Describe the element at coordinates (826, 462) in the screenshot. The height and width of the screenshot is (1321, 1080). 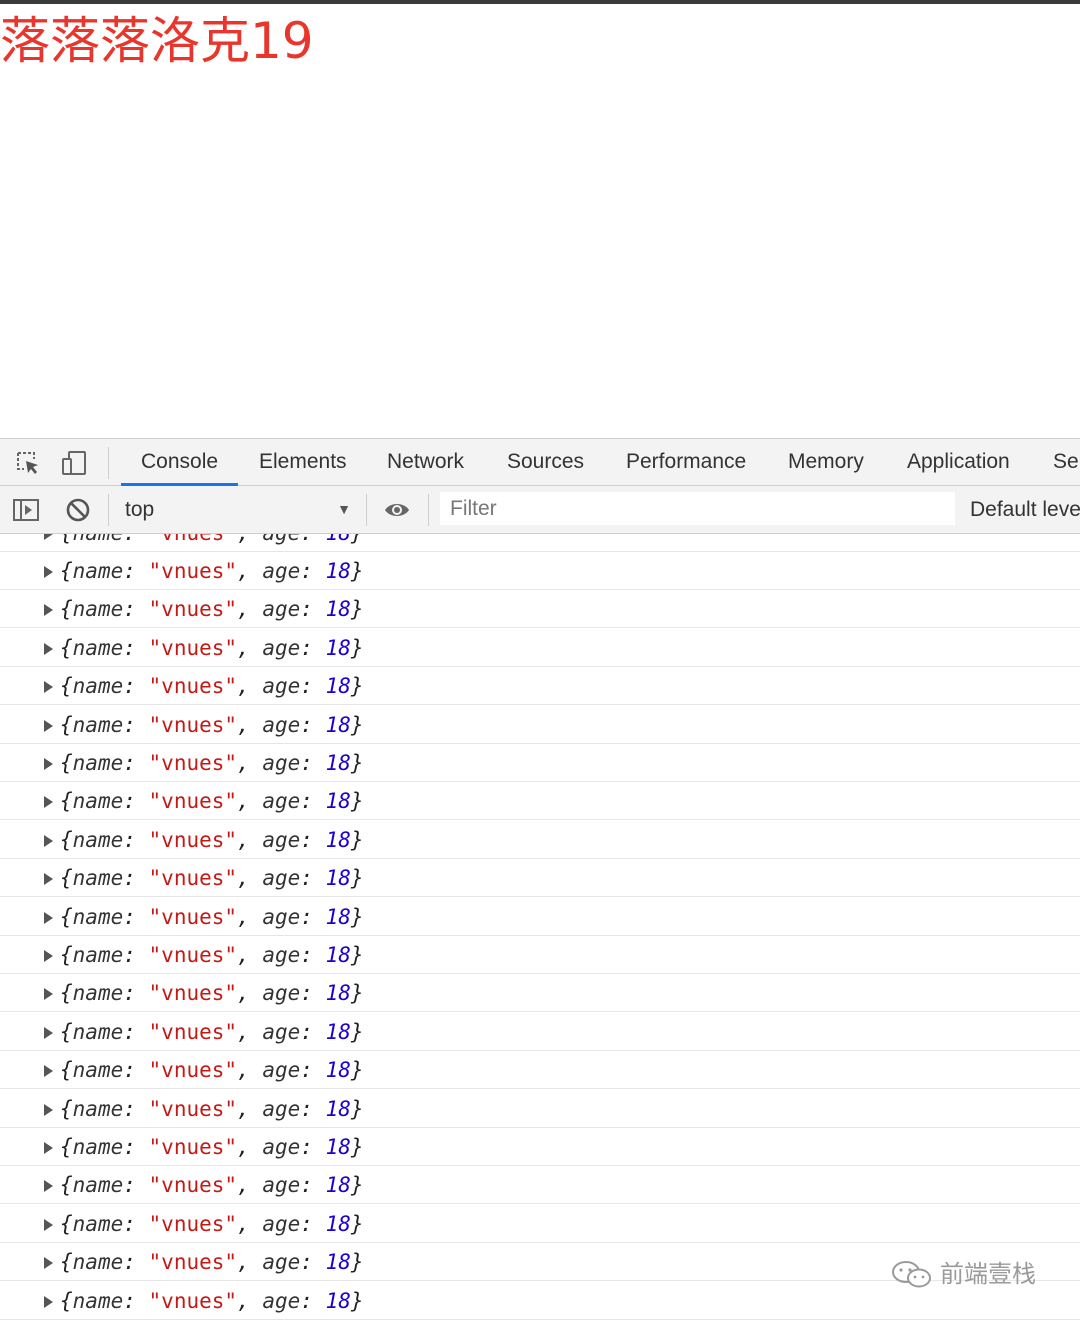
I see `tab-memory: Memory` at that location.